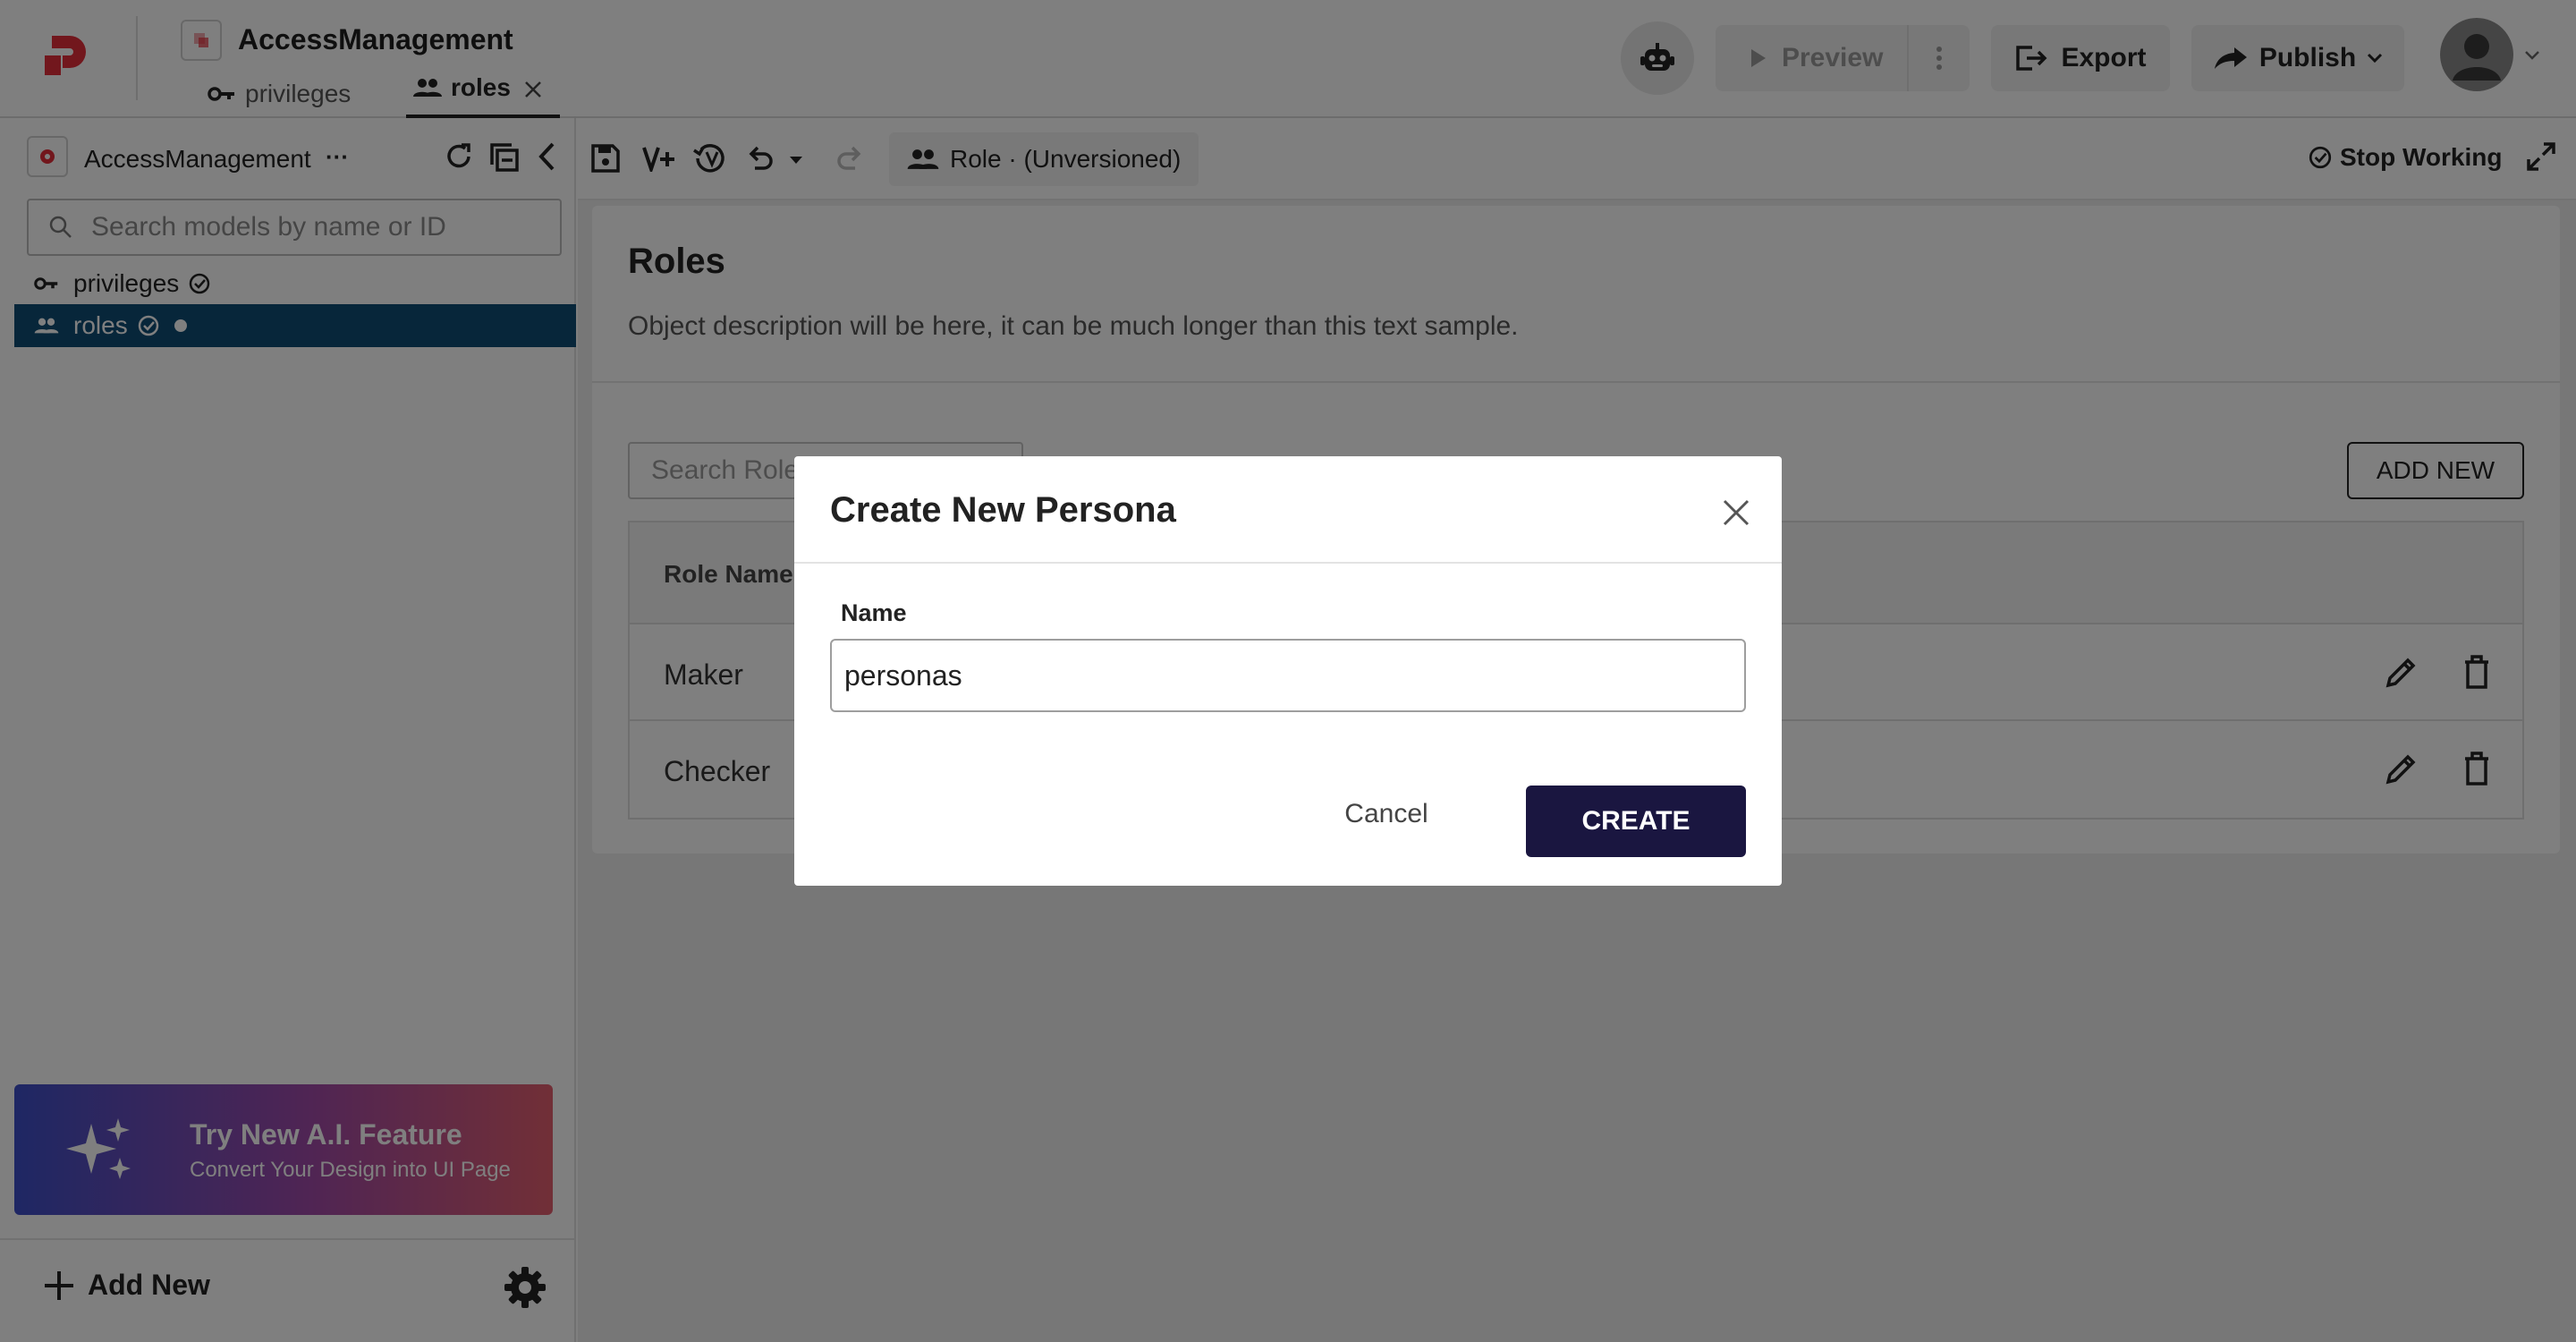 The height and width of the screenshot is (1342, 2576). I want to click on persona-name-input: personas, so click(1288, 675).